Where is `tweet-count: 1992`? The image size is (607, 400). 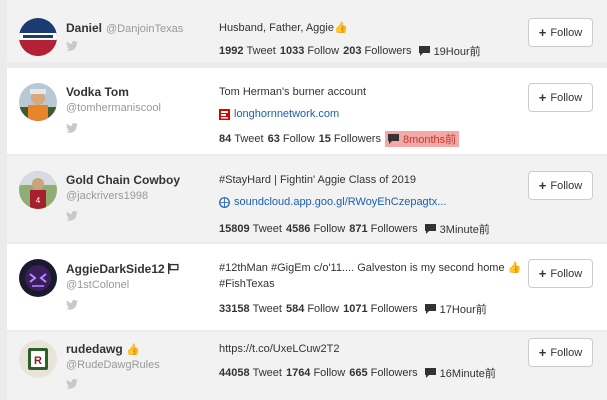
tweet-count: 1992 is located at coordinates (231, 51).